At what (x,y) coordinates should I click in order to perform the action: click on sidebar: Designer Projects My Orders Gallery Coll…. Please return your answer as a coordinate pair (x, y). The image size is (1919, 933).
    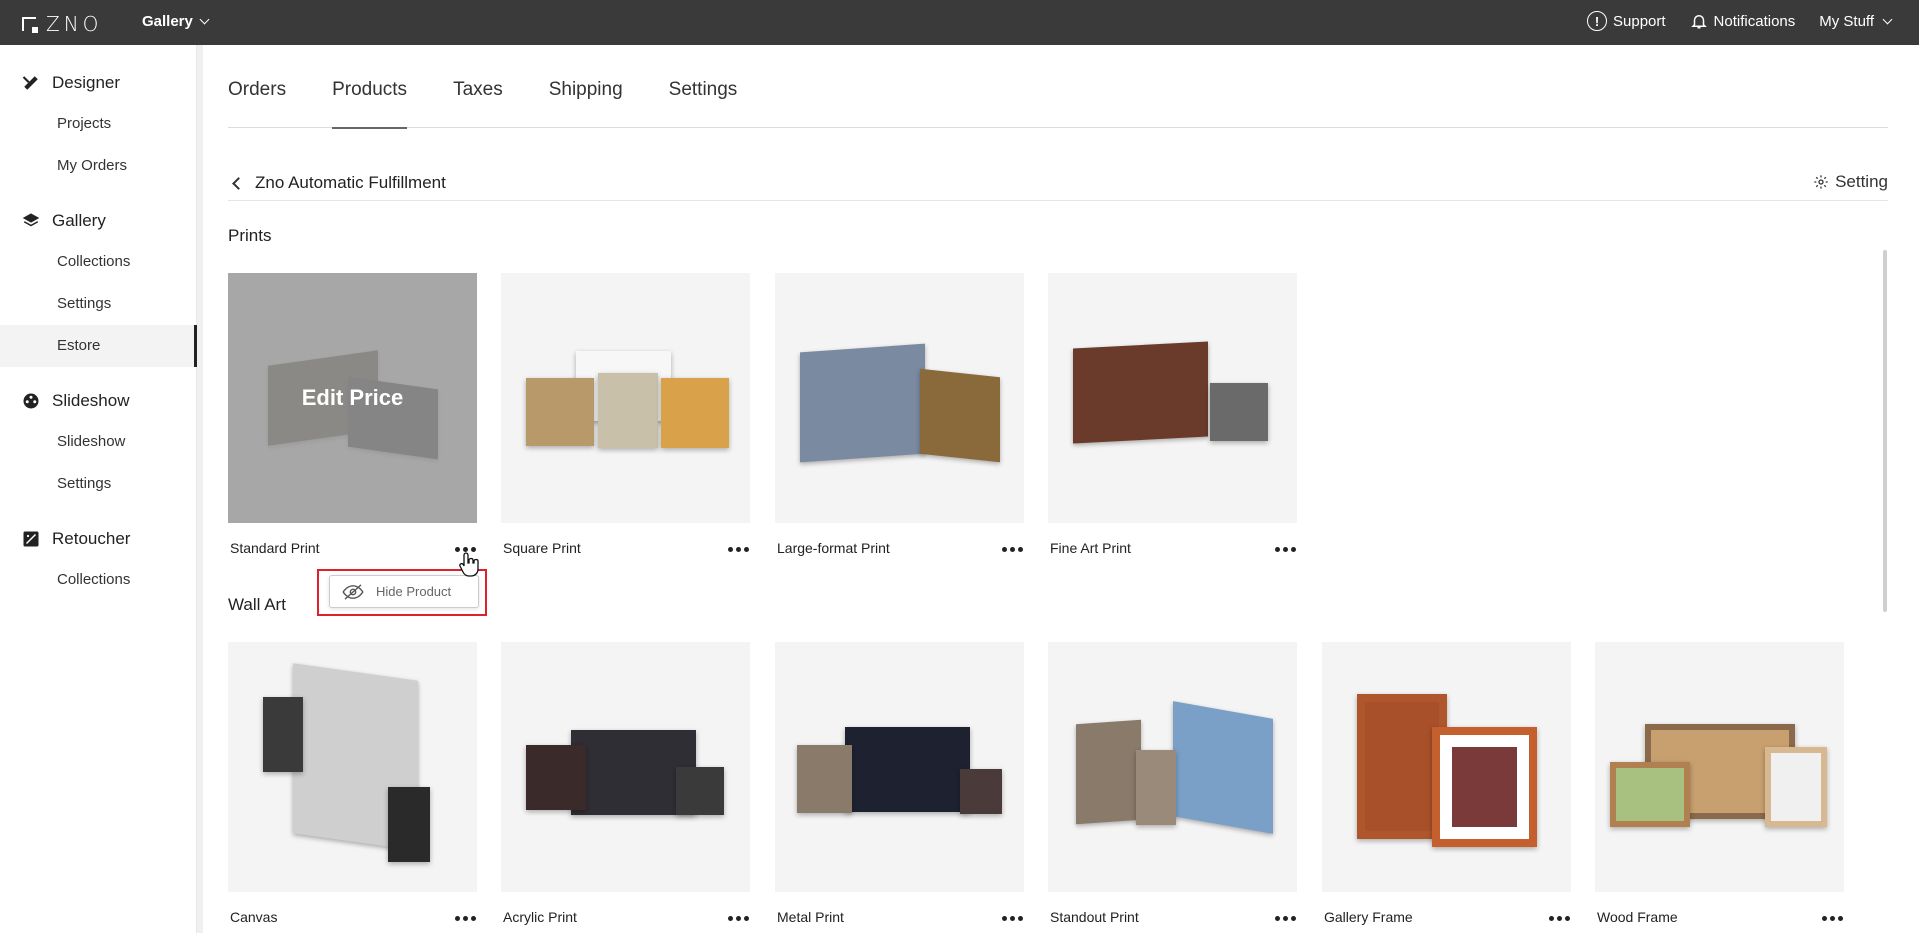
    Looking at the image, I should click on (98, 489).